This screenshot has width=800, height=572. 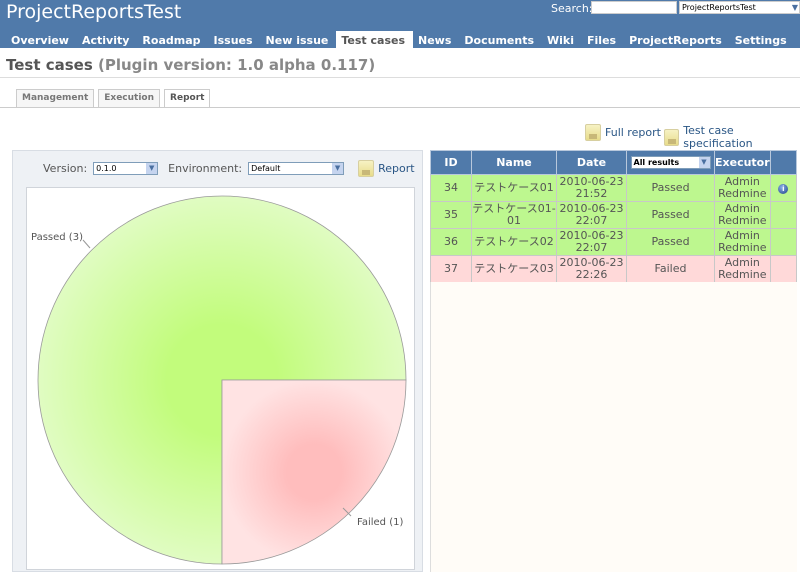 What do you see at coordinates (514, 242) in the screenshot?
I see `cell-name: テストケース02` at bounding box center [514, 242].